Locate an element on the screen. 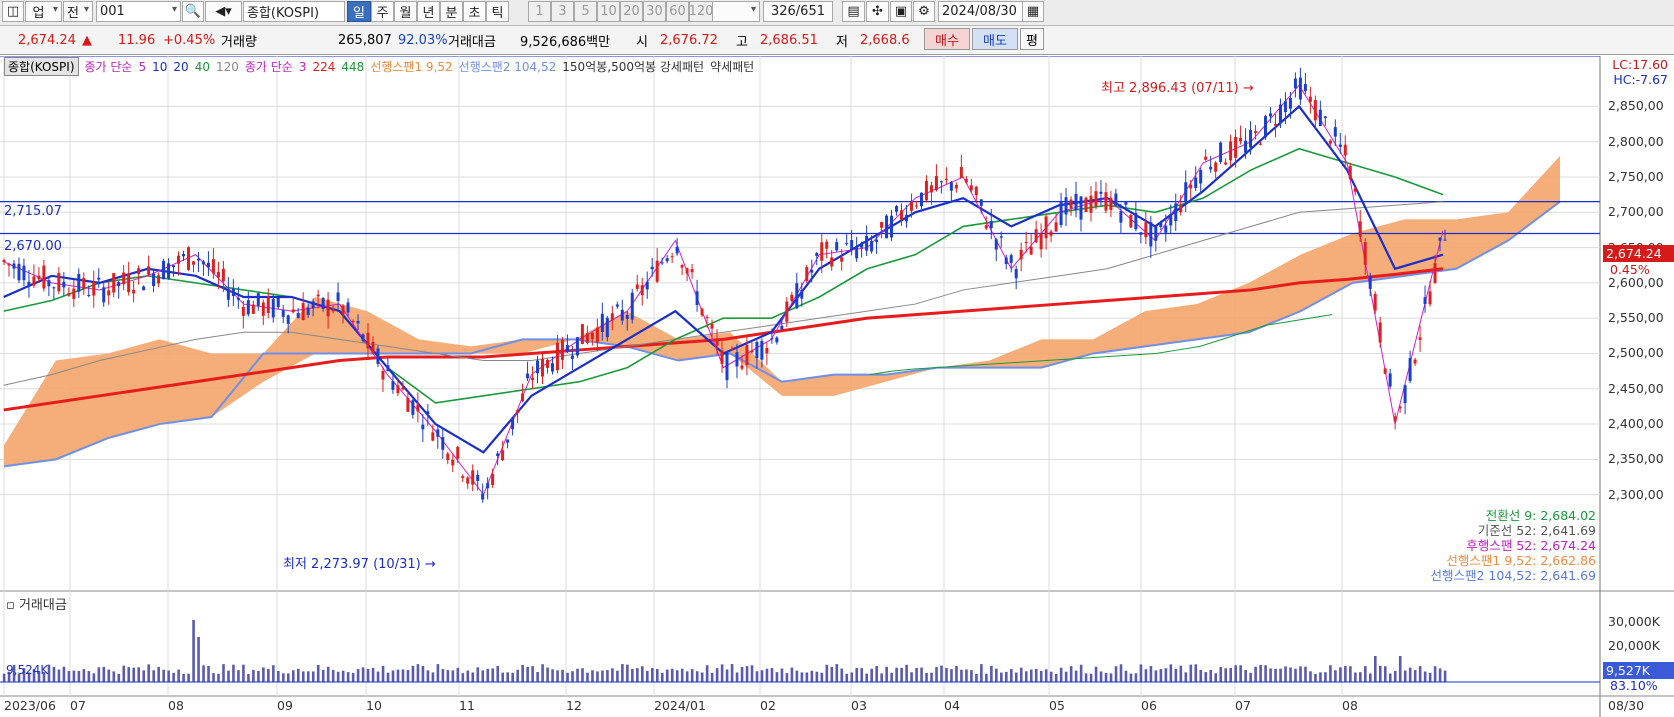 This screenshot has height=717, width=1674. crosshair-icon: ✣ is located at coordinates (877, 11).